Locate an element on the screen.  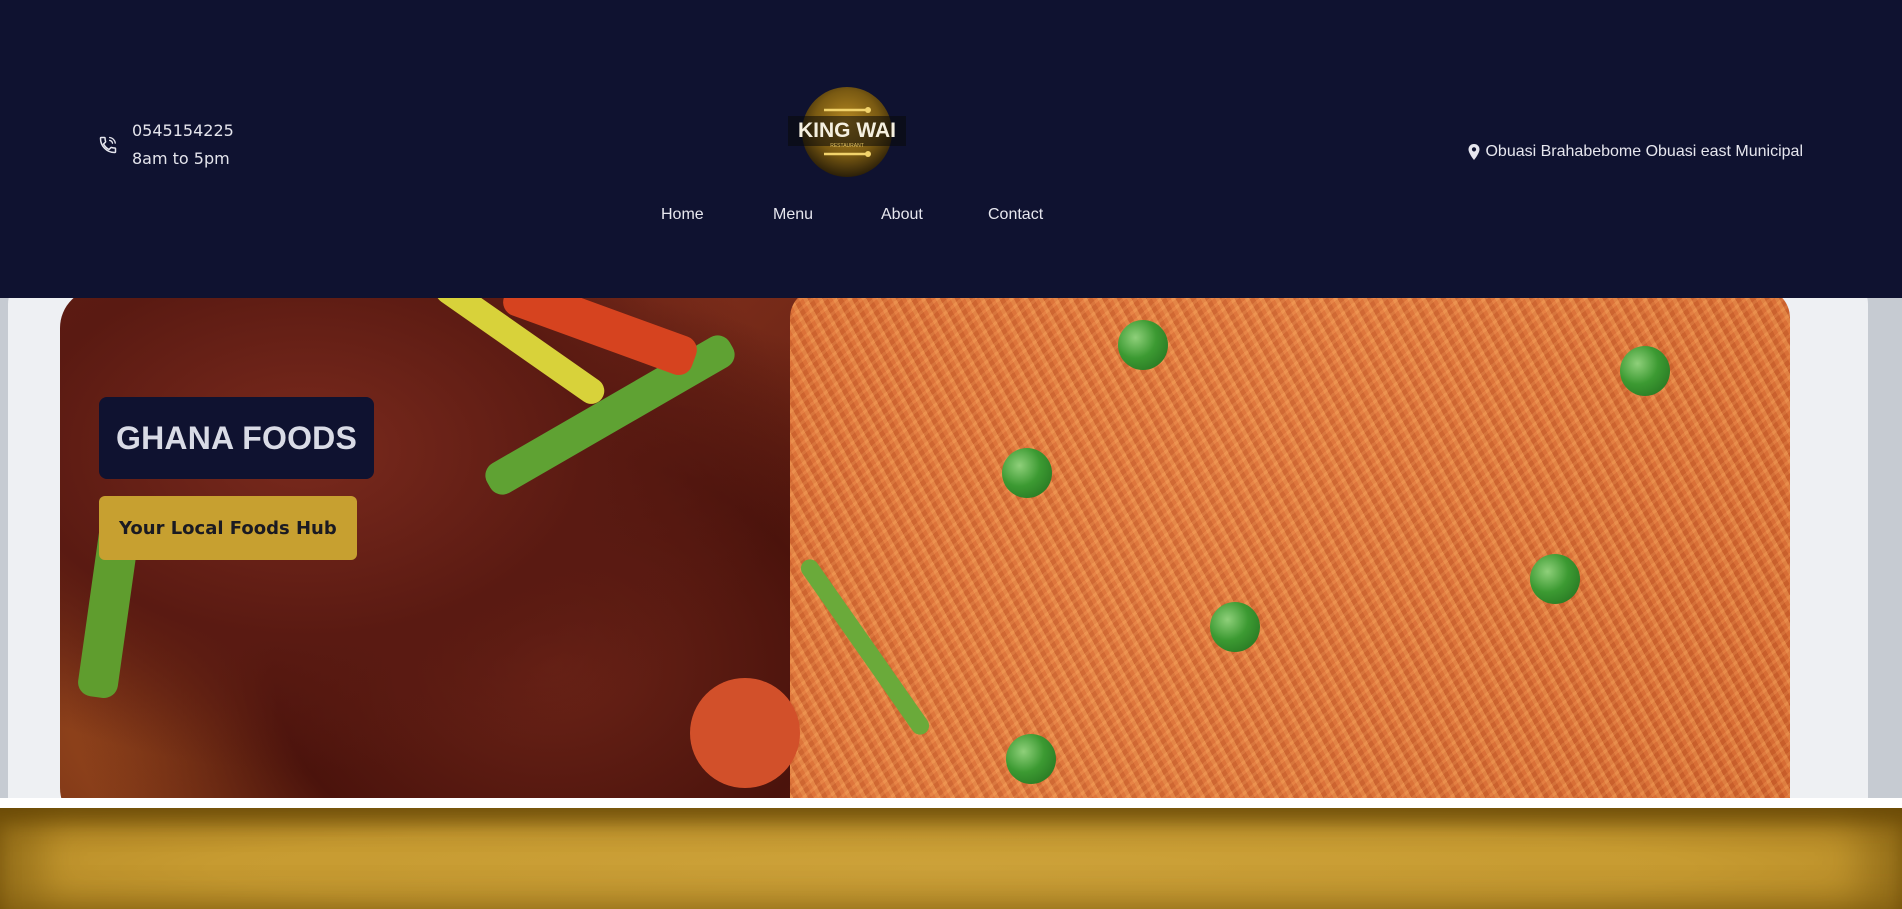
hero-title: GHANA FOODS is located at coordinates (237, 437).